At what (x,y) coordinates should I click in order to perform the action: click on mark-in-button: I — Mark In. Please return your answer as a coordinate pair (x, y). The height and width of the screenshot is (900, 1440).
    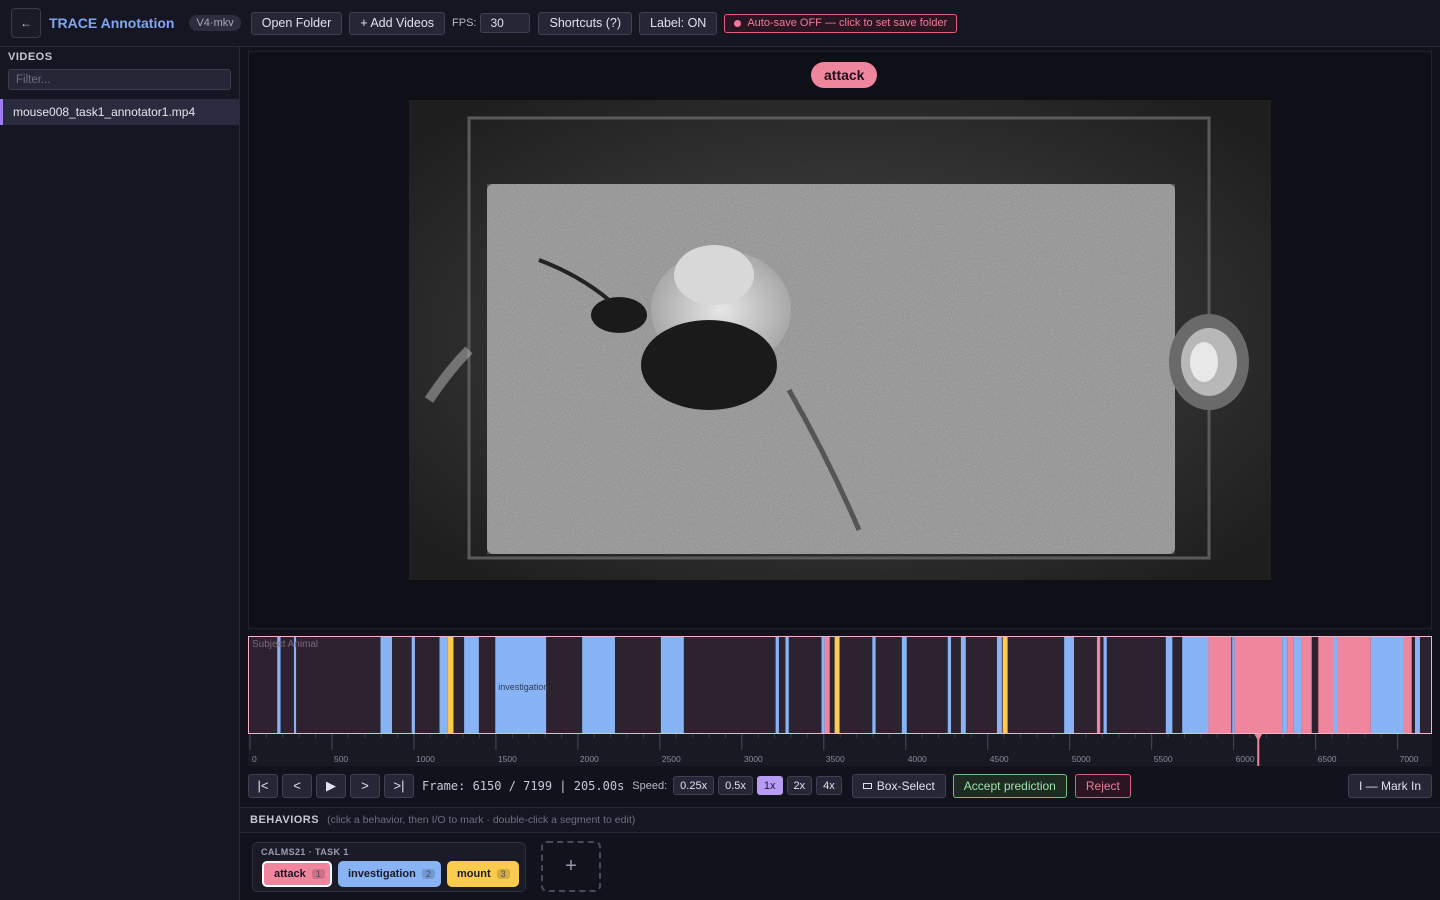
    Looking at the image, I should click on (1389, 785).